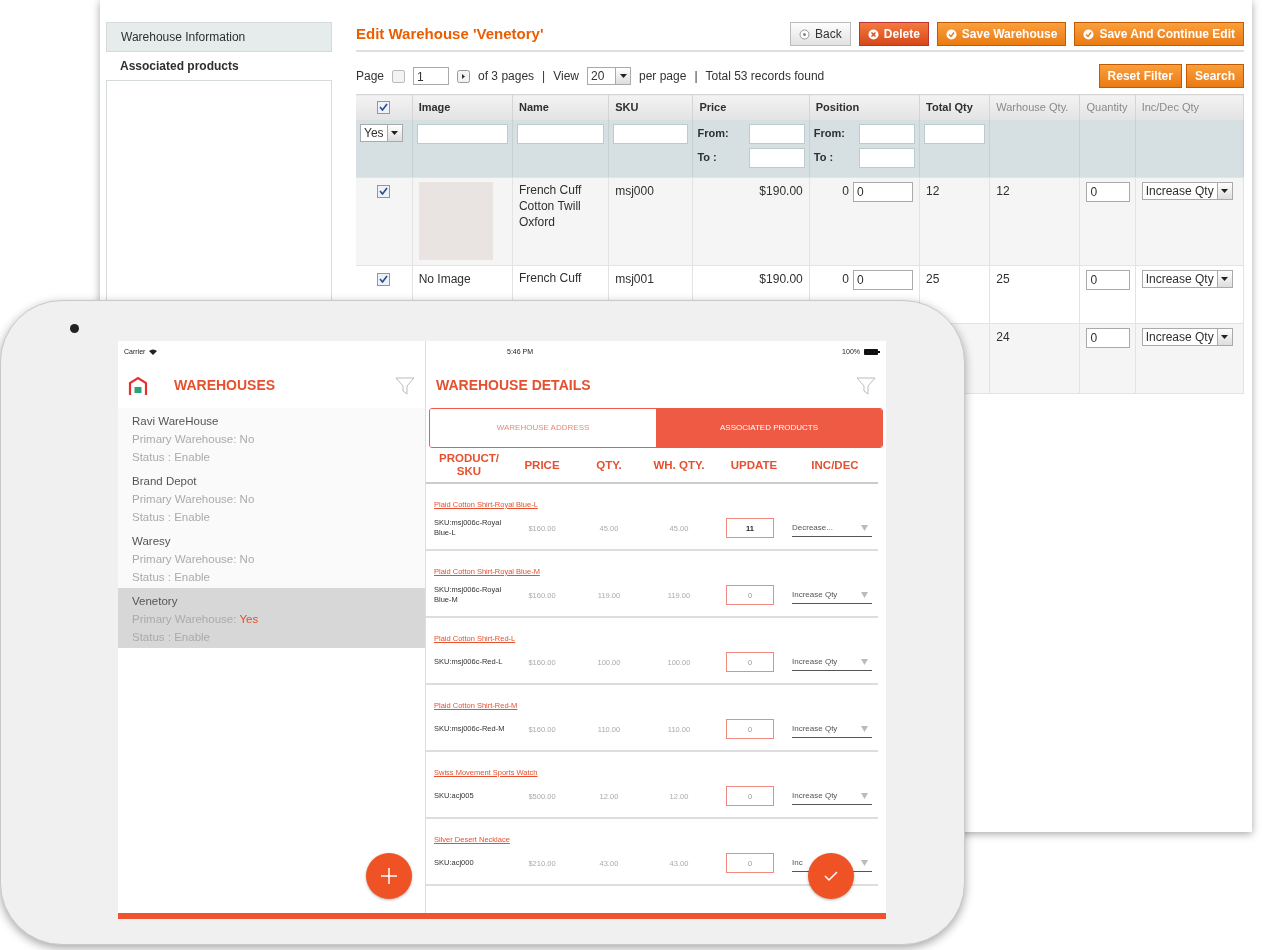 The width and height of the screenshot is (1262, 950). I want to click on next-page-icon, so click(464, 76).